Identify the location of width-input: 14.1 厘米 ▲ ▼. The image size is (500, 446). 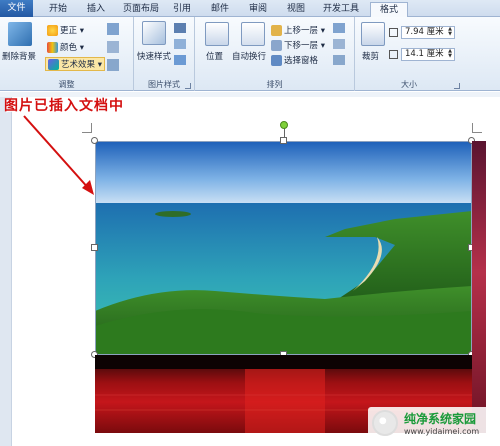
(428, 54).